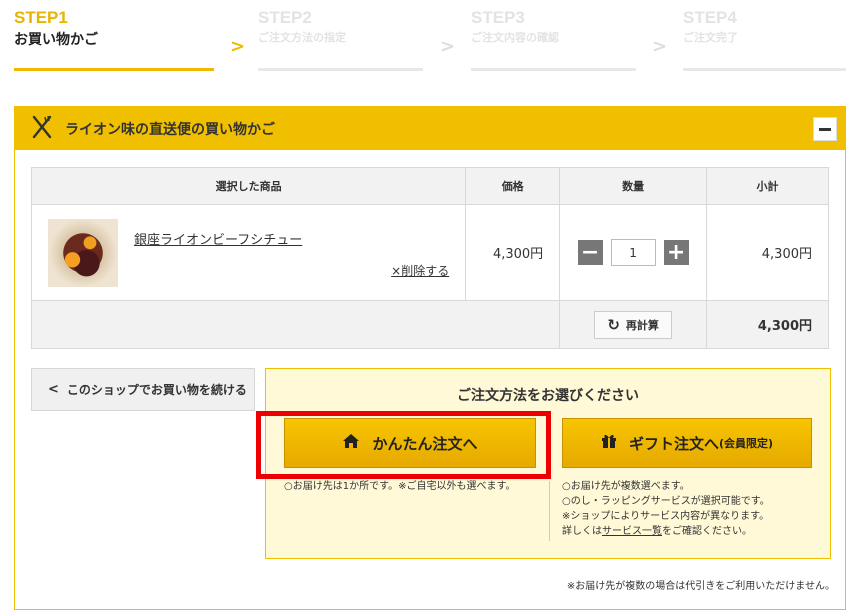 This screenshot has width=852, height=616. I want to click on recalc-cell: ↻ 再計算, so click(633, 324).